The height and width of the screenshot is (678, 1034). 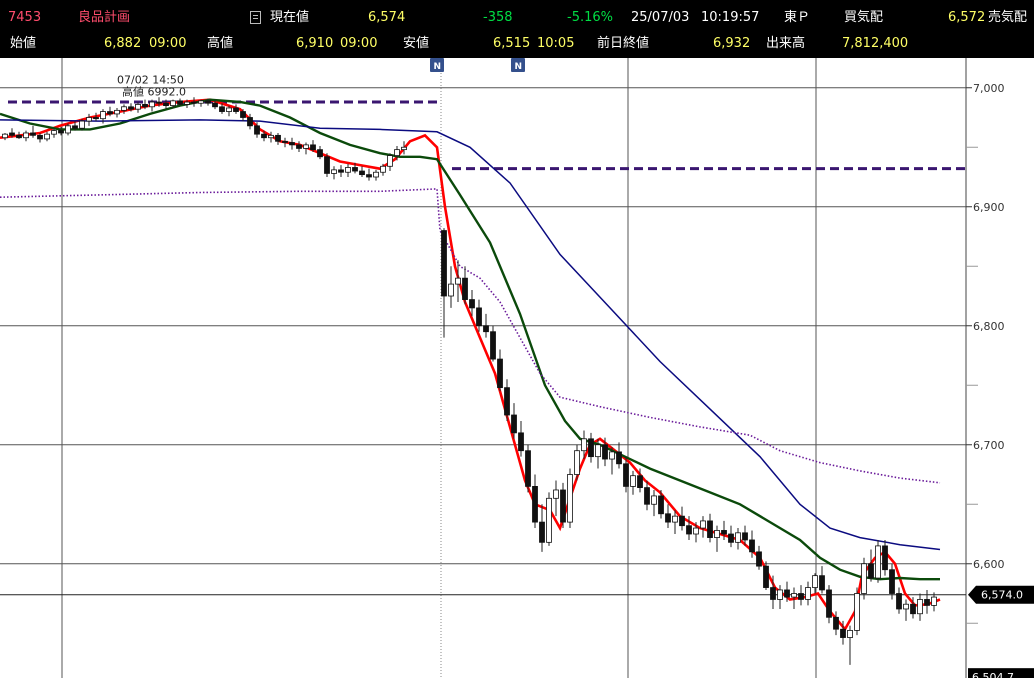 What do you see at coordinates (24, 18) in the screenshot?
I see `stock-code: 7453` at bounding box center [24, 18].